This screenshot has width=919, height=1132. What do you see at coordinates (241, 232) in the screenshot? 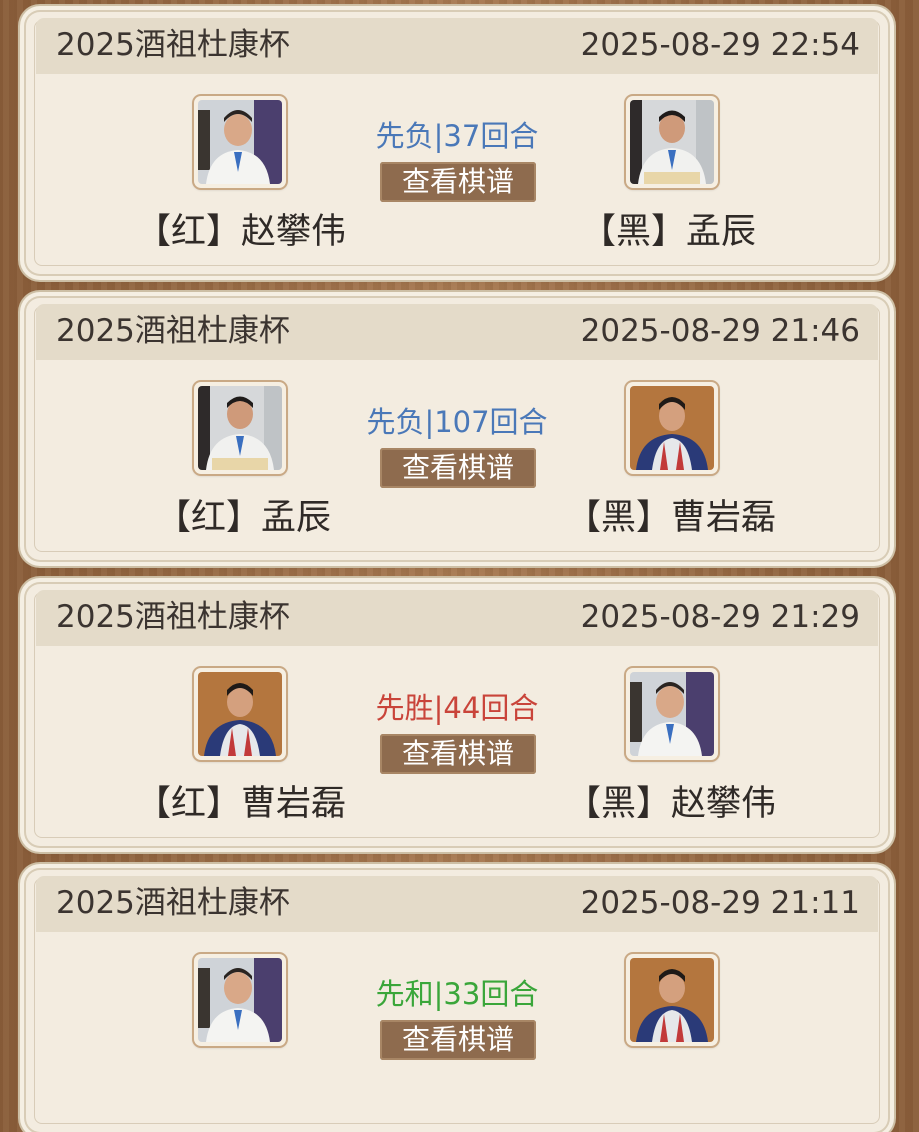
I see `red-player-name: 【红】赵攀伟` at bounding box center [241, 232].